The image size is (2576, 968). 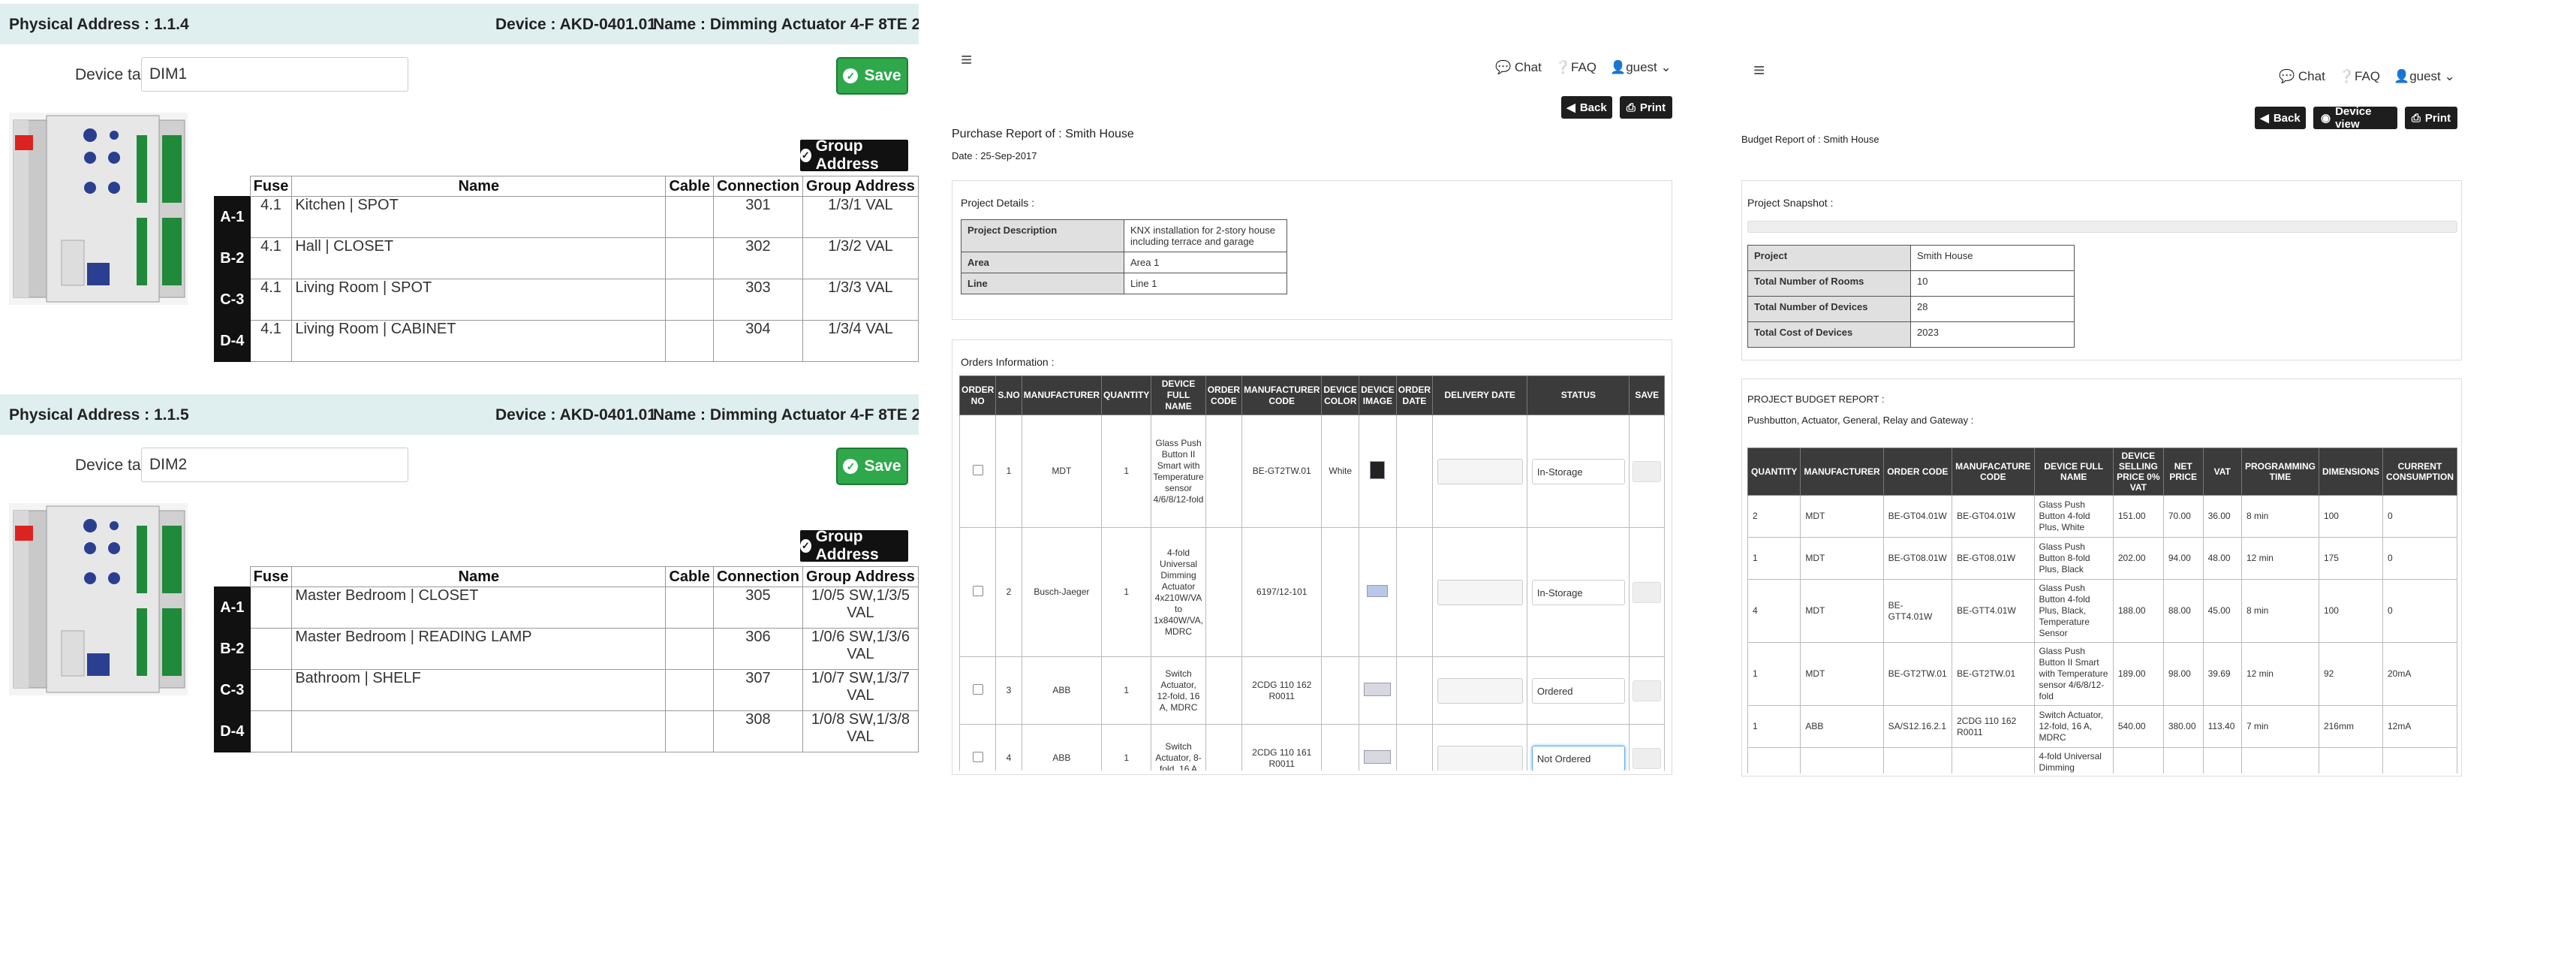 I want to click on connection-cell: 307, so click(x=757, y=690).